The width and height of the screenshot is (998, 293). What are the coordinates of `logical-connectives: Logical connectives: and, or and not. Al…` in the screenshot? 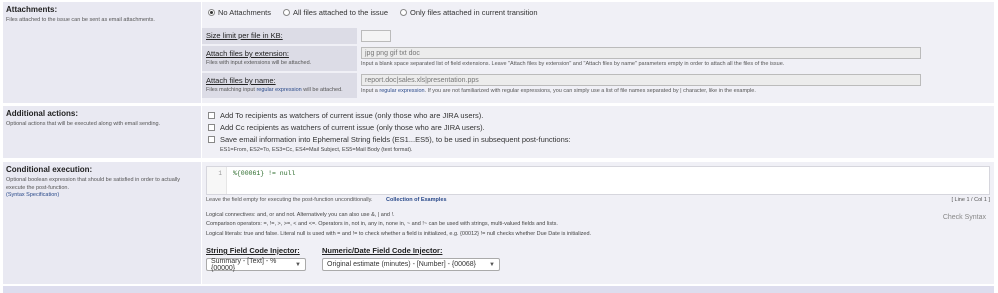 It's located at (300, 215).